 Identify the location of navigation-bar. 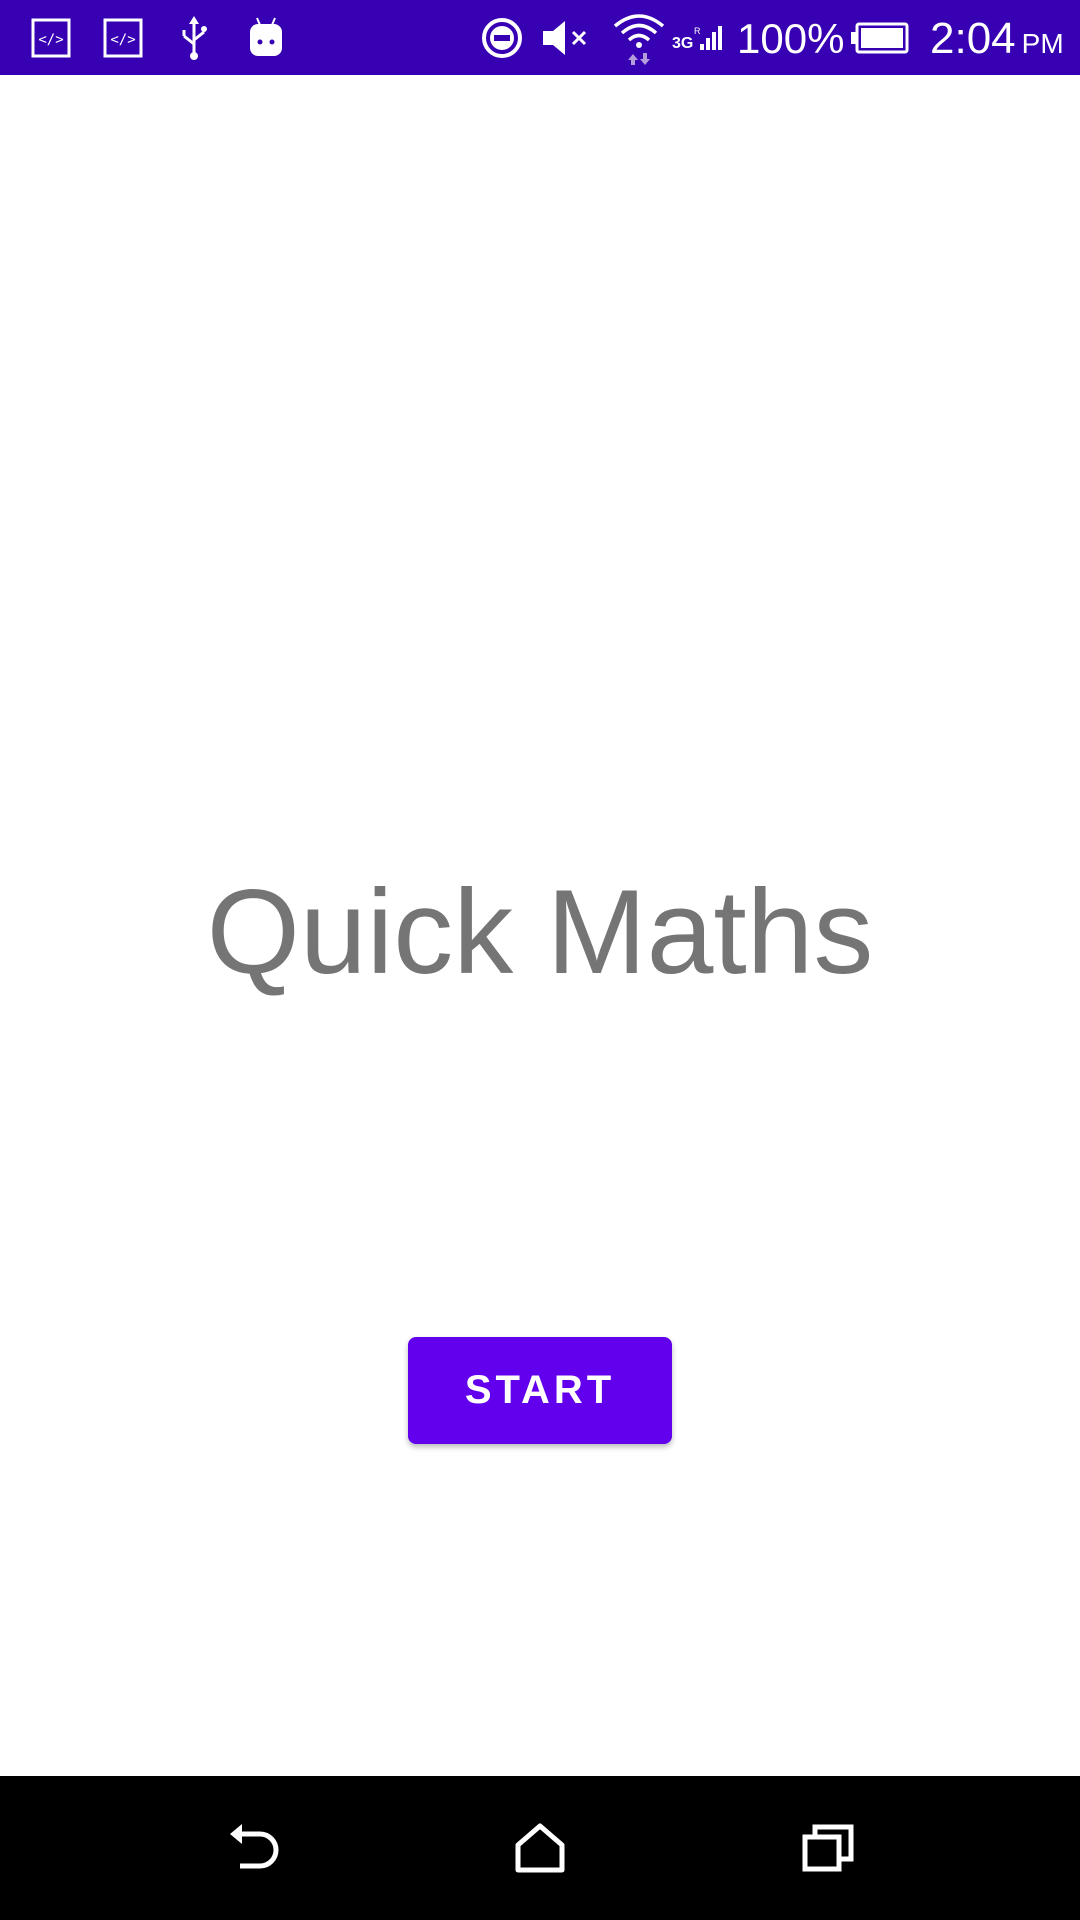
(540, 1848).